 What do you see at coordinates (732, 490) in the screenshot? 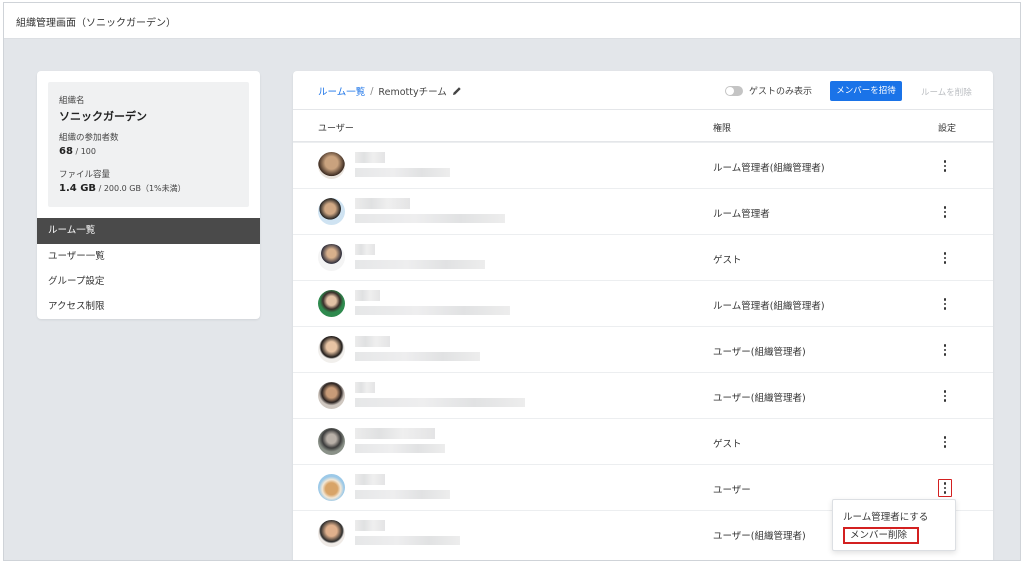
I see `role-text: ユーザー` at bounding box center [732, 490].